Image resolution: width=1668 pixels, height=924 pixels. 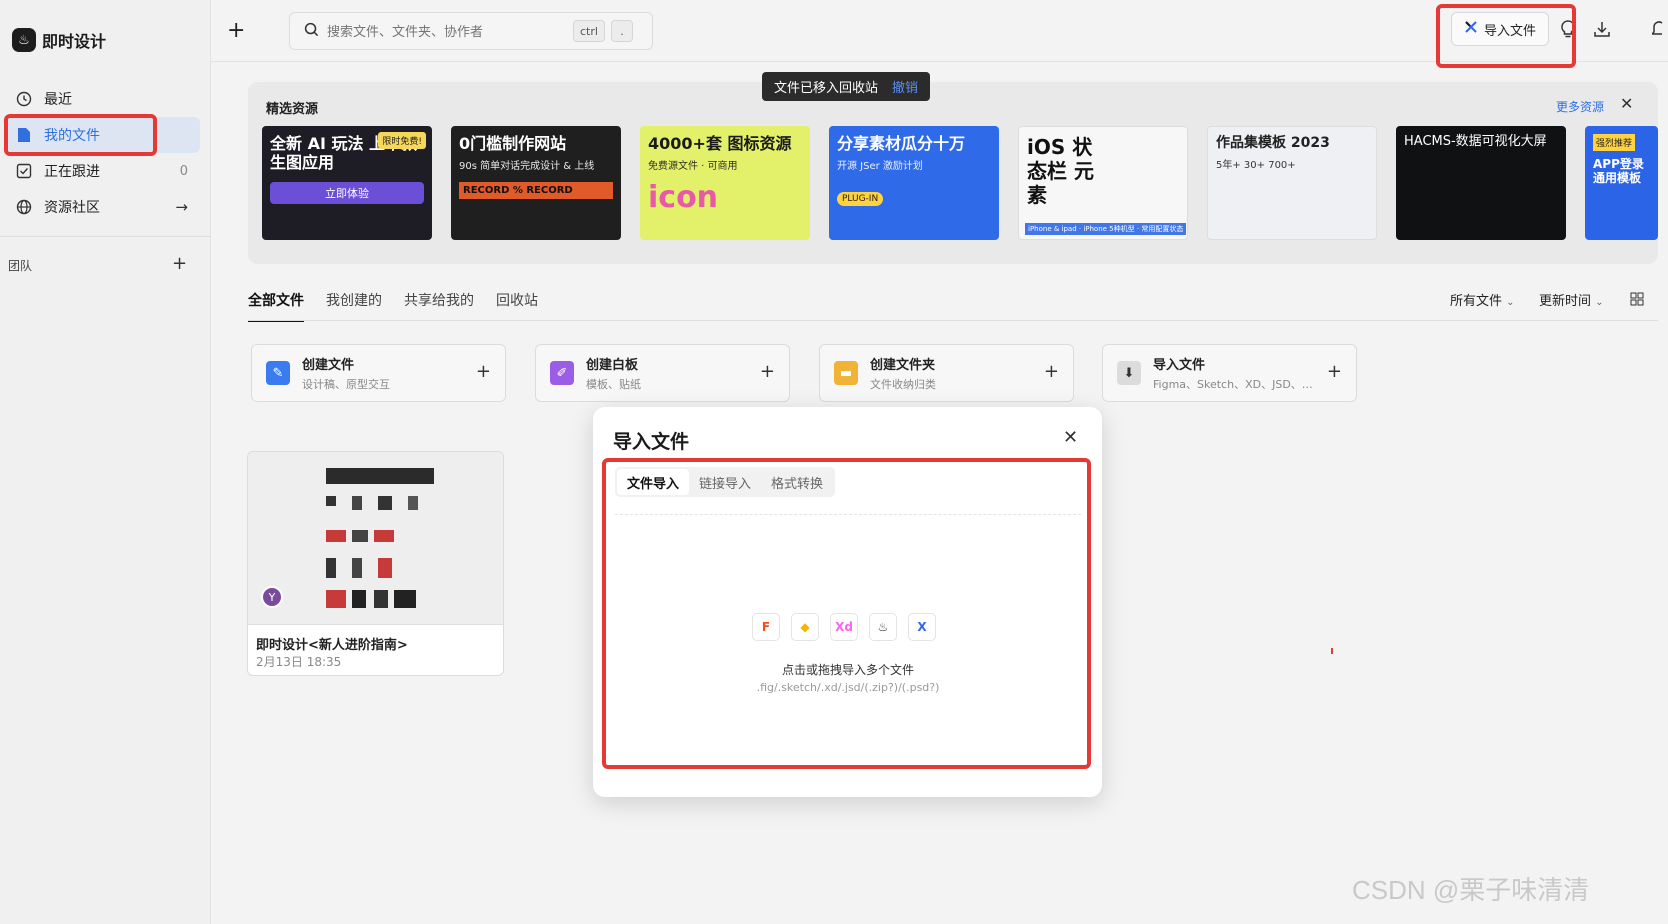 What do you see at coordinates (292, 109) in the screenshot?
I see `featured-title: 精选资源` at bounding box center [292, 109].